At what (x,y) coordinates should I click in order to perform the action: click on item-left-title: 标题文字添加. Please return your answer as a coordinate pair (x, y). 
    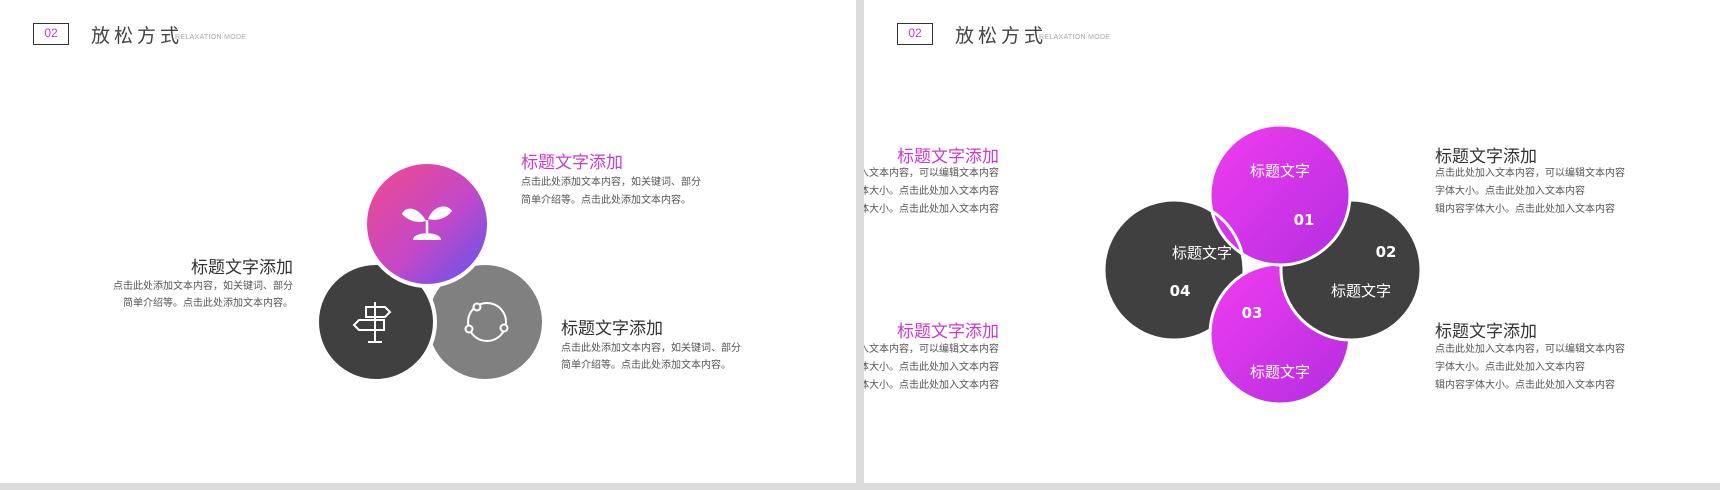
    Looking at the image, I should click on (242, 268).